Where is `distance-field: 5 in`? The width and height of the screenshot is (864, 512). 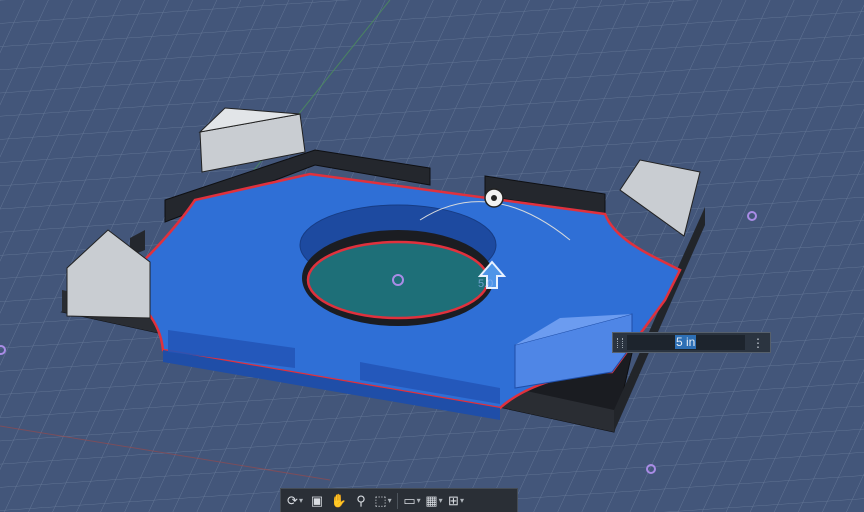
distance-field: 5 in is located at coordinates (686, 342).